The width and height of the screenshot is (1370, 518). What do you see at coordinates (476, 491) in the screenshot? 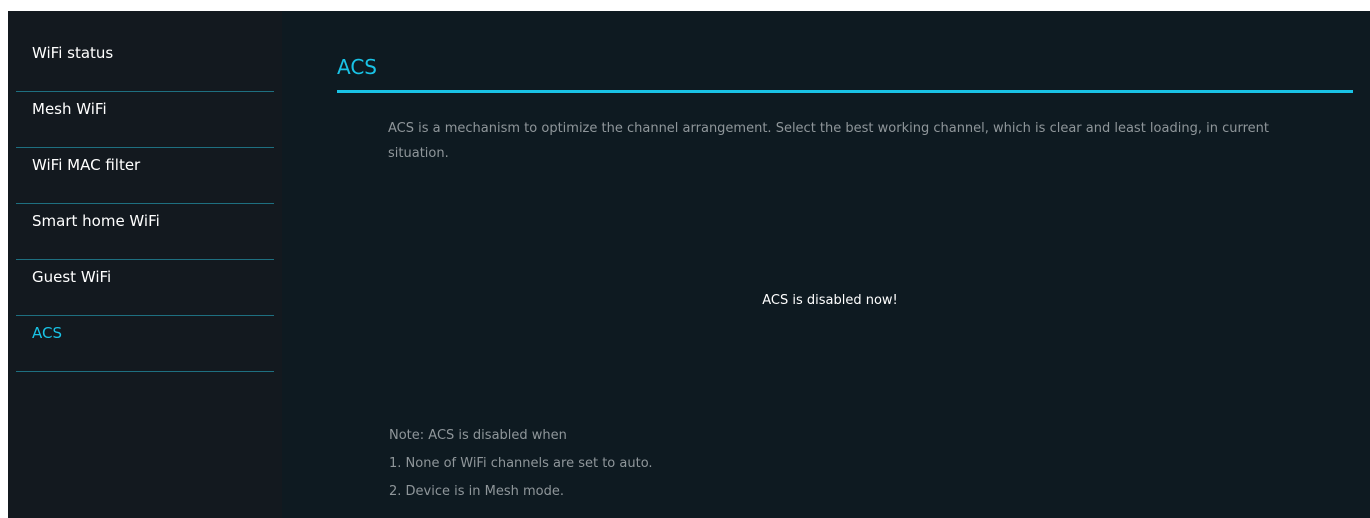
I see `note-item: 2. Device is in Mesh mode.` at bounding box center [476, 491].